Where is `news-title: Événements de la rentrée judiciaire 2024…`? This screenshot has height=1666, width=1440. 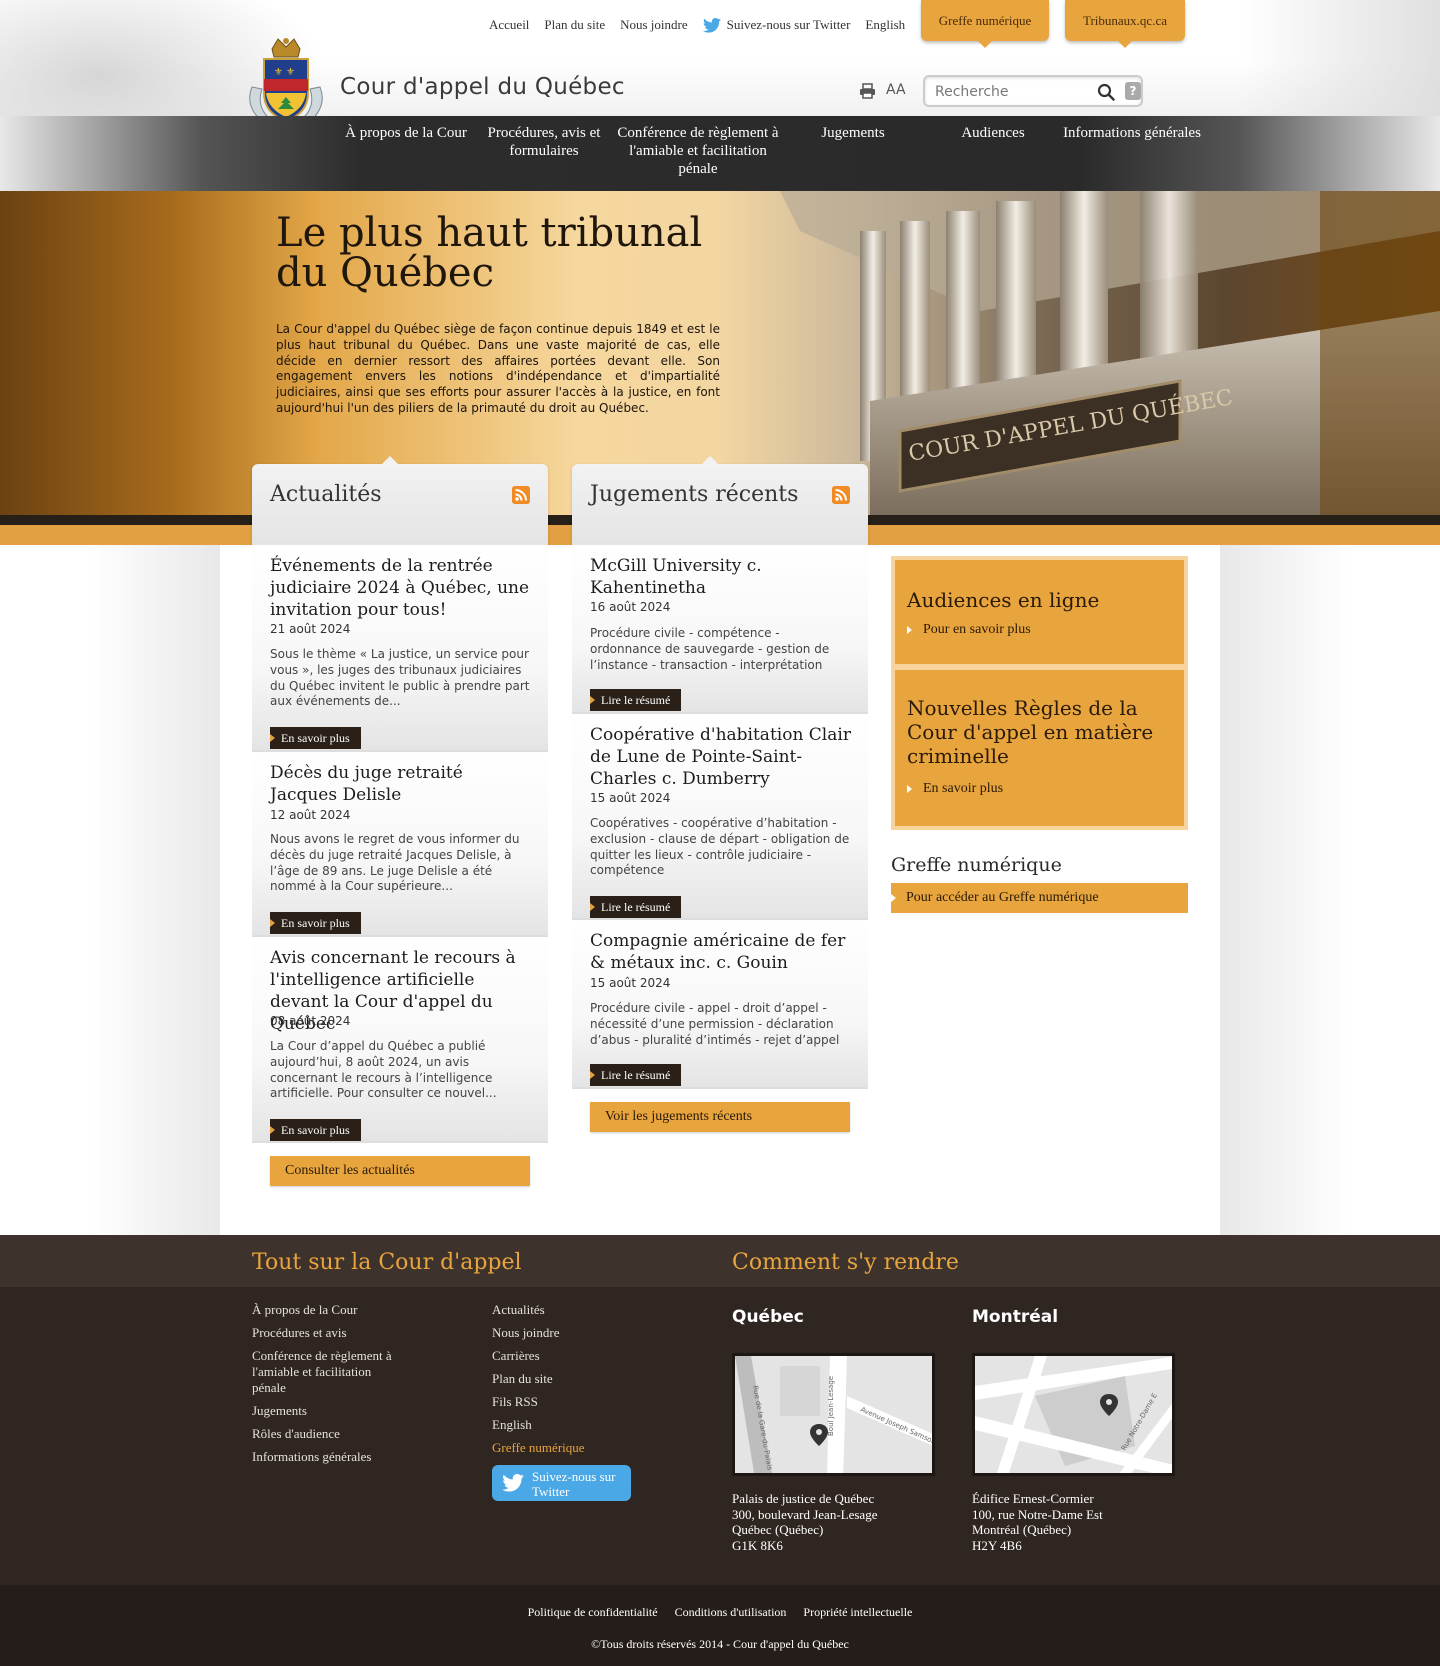 news-title: Événements de la rentrée judiciaire 2024… is located at coordinates (402, 588).